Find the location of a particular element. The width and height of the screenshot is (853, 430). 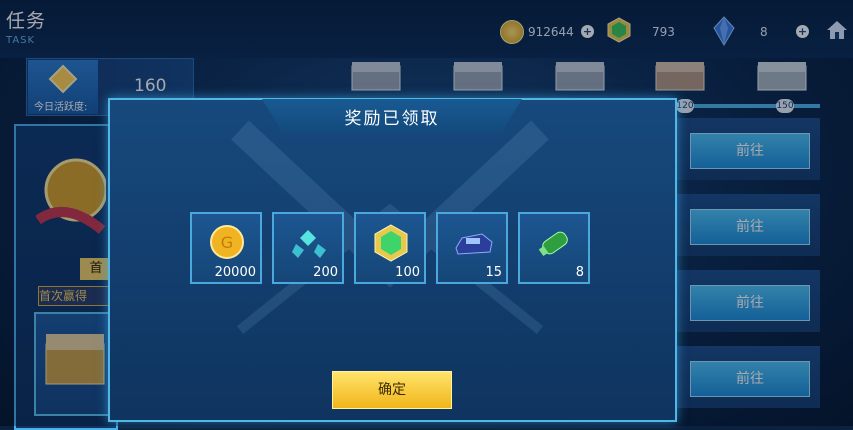

gold-coin-icon: G is located at coordinates (227, 242).